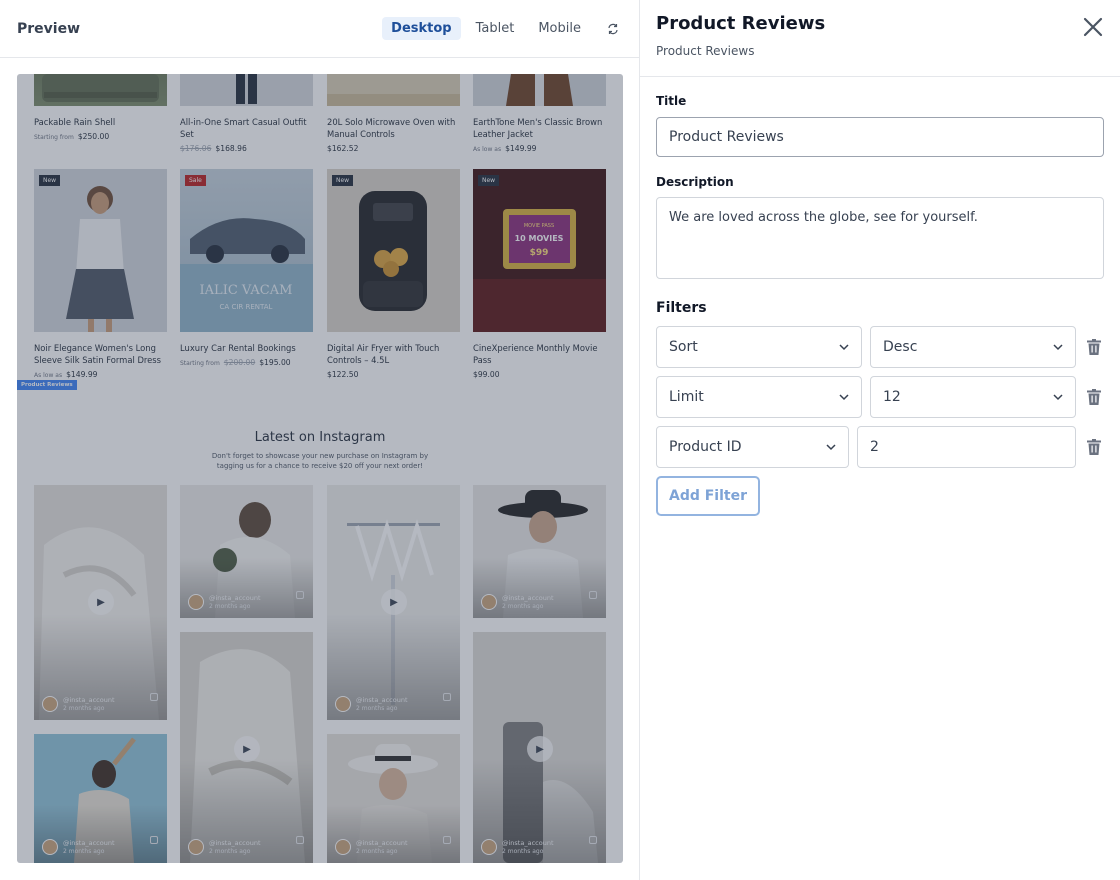  I want to click on tab-tablet: Tablet, so click(495, 28).